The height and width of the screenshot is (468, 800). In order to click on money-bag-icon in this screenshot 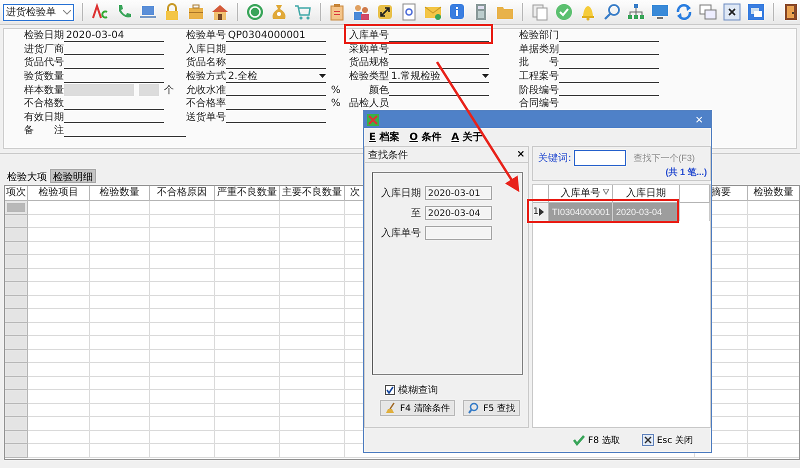, I will do `click(279, 12)`.